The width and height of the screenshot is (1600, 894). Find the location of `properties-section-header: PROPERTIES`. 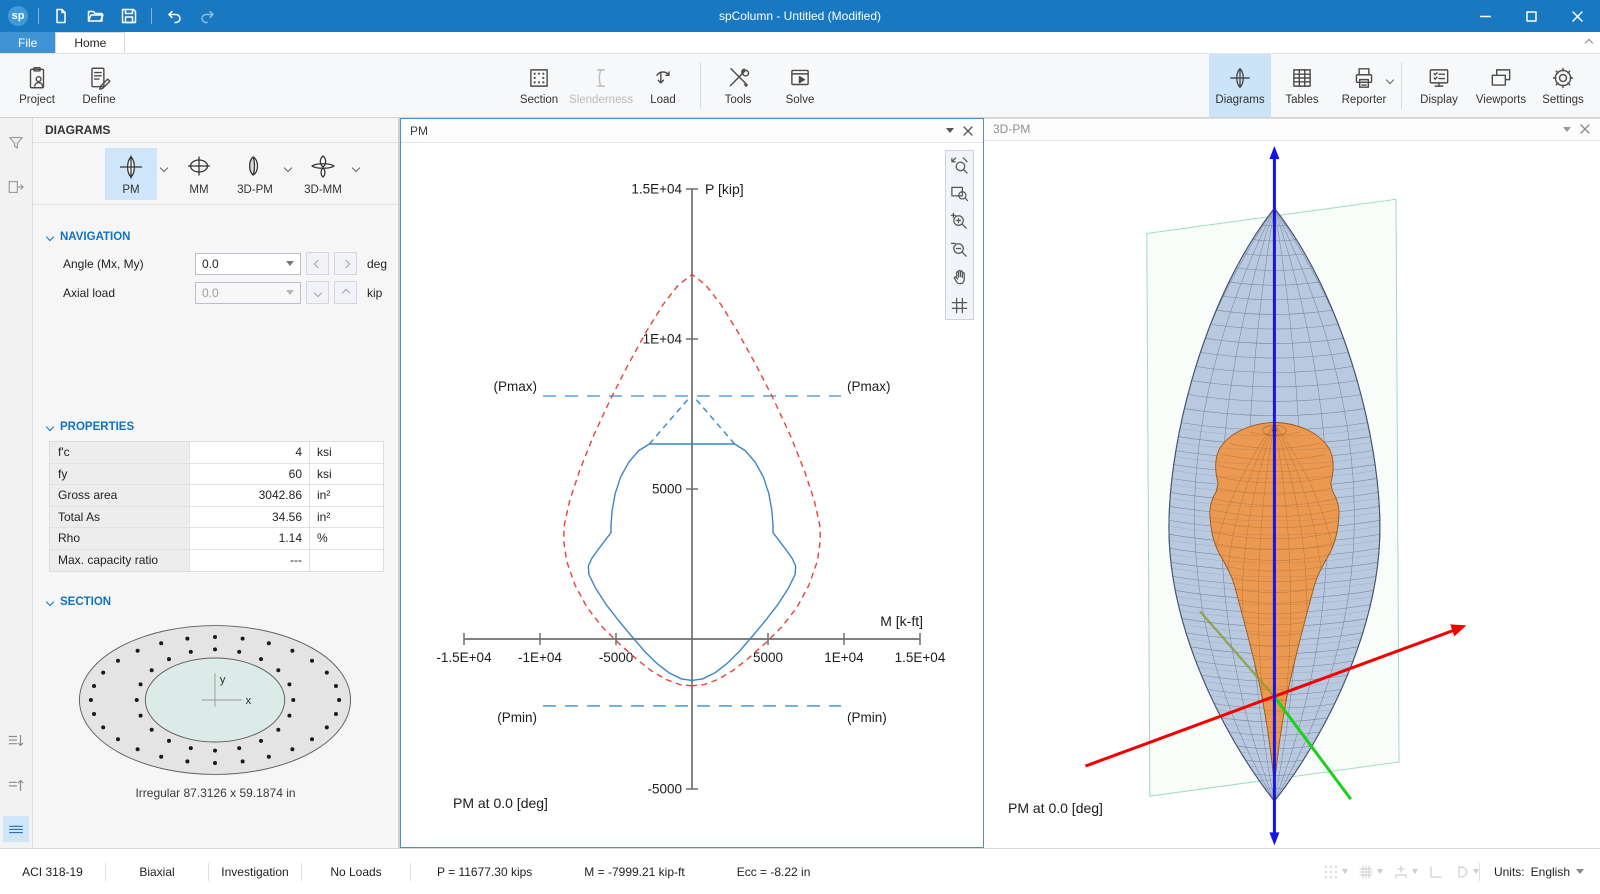

properties-section-header: PROPERTIES is located at coordinates (215, 425).